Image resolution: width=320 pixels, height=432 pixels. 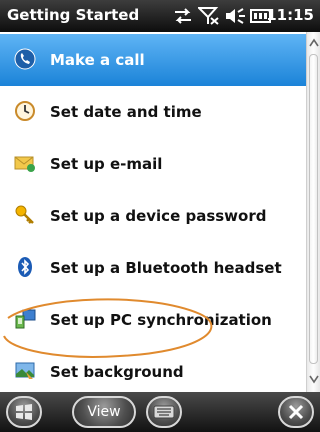 I want to click on start-button, so click(x=24, y=412).